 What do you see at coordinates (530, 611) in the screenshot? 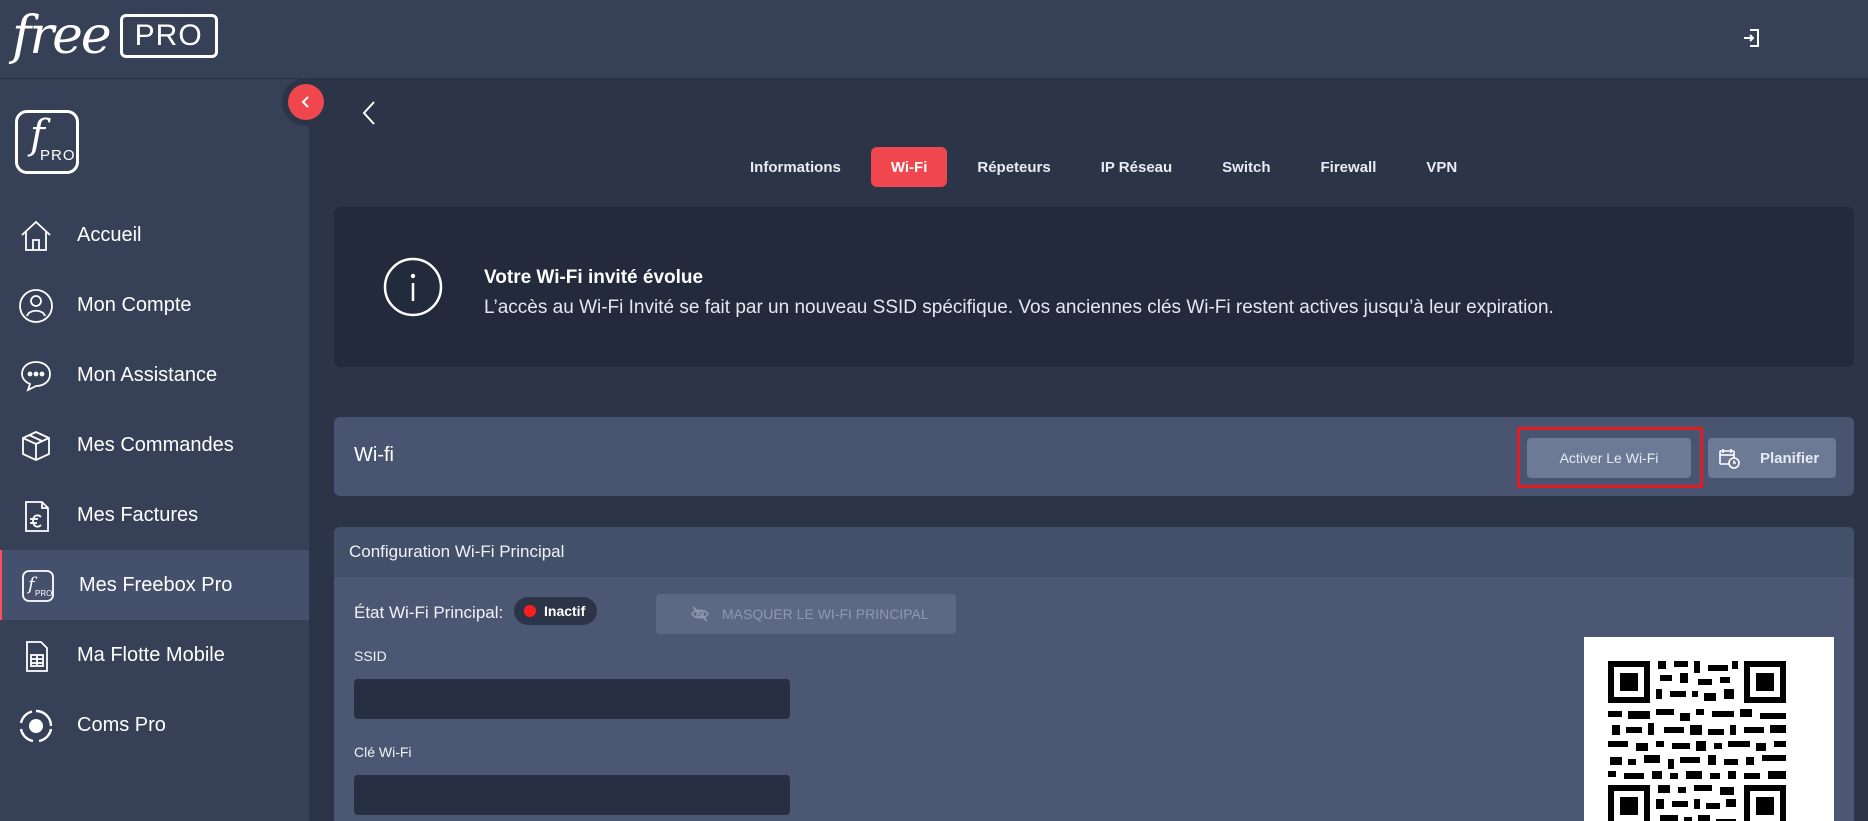
I see `status-dot` at bounding box center [530, 611].